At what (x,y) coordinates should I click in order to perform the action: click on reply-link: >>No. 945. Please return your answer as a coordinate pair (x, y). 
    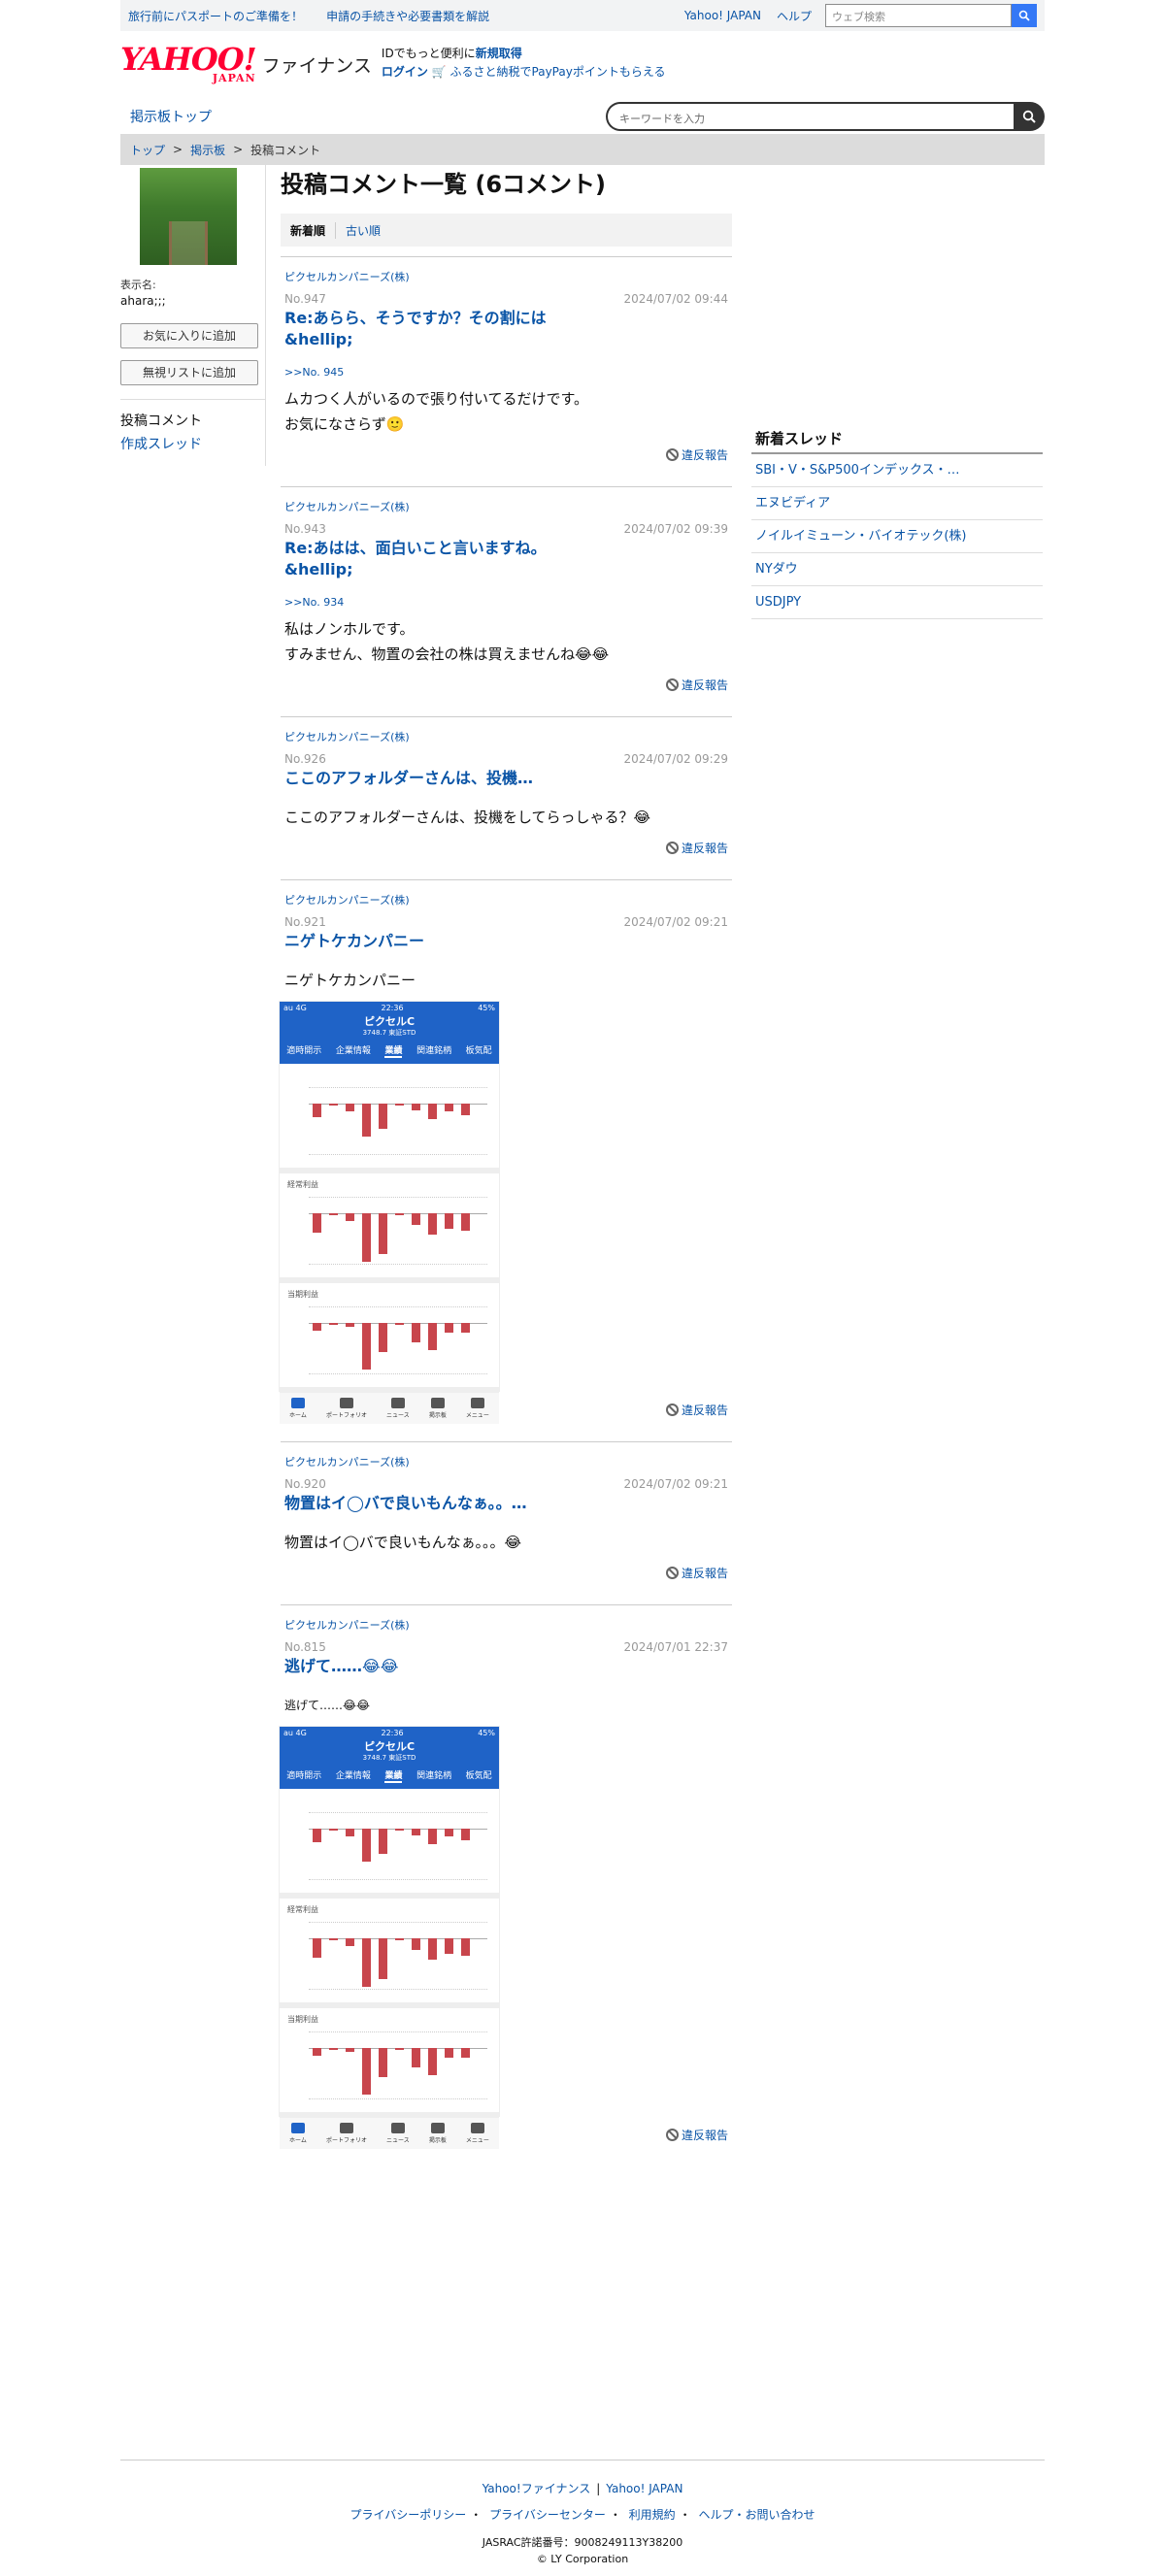
    Looking at the image, I should click on (506, 372).